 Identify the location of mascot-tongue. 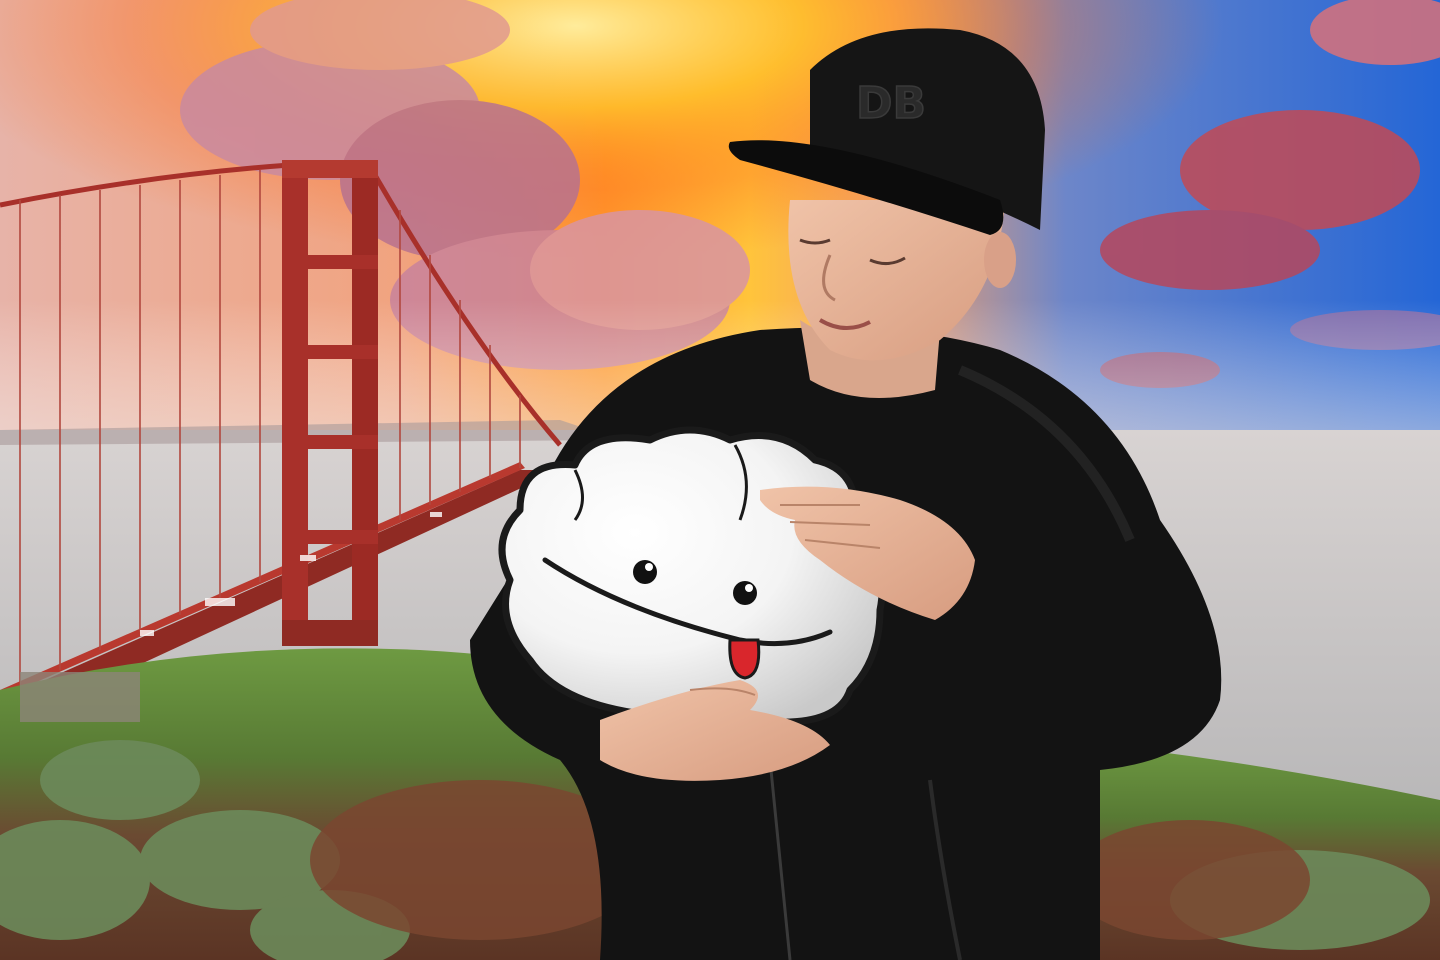
(744, 659).